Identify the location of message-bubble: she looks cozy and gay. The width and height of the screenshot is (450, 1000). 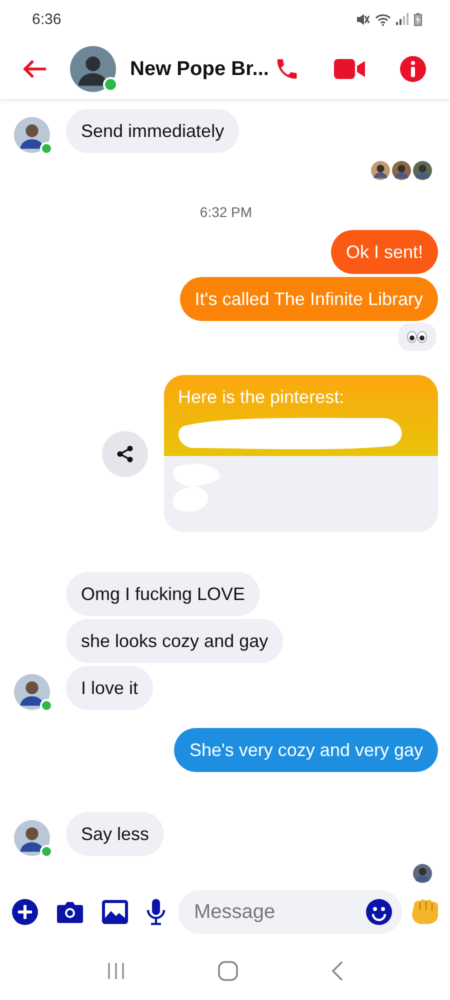
(175, 641).